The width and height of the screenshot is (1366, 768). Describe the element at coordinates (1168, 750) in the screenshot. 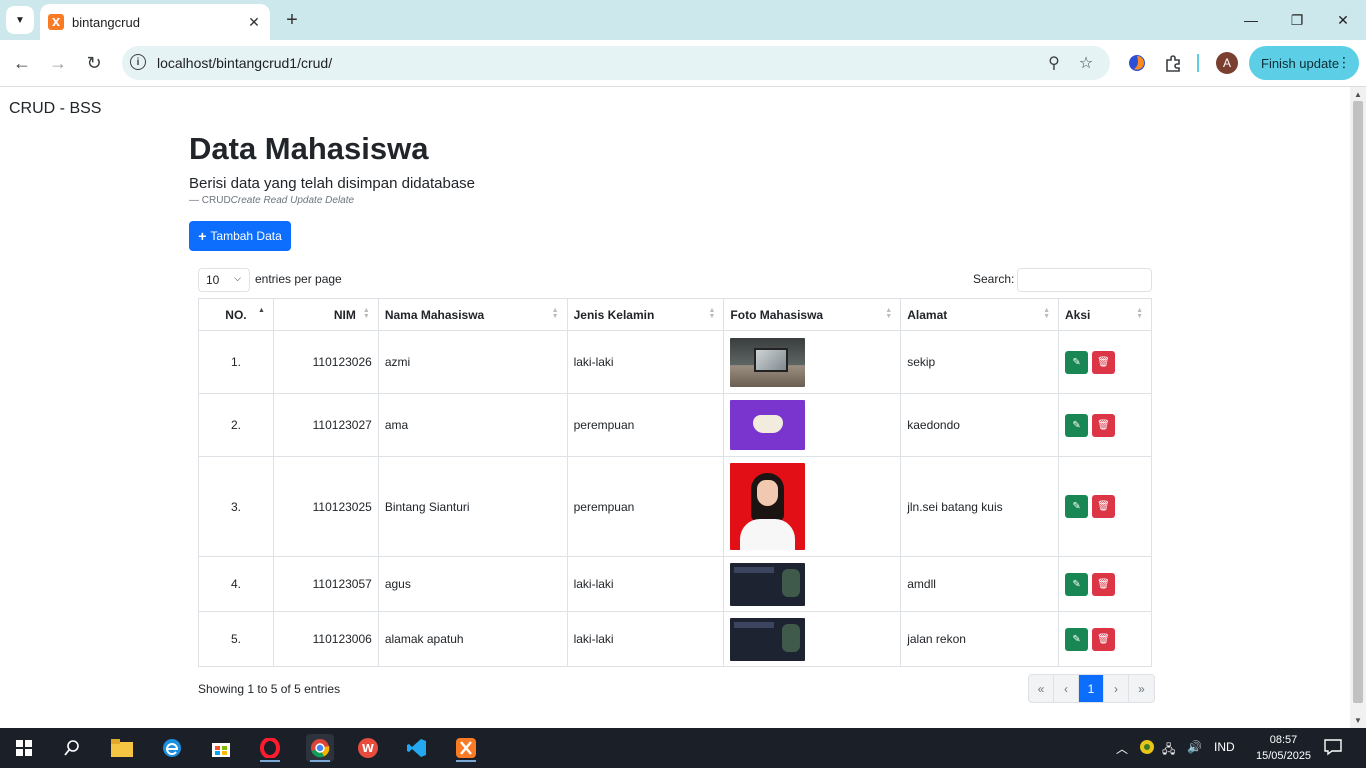

I see `network-icon: 🖧` at that location.